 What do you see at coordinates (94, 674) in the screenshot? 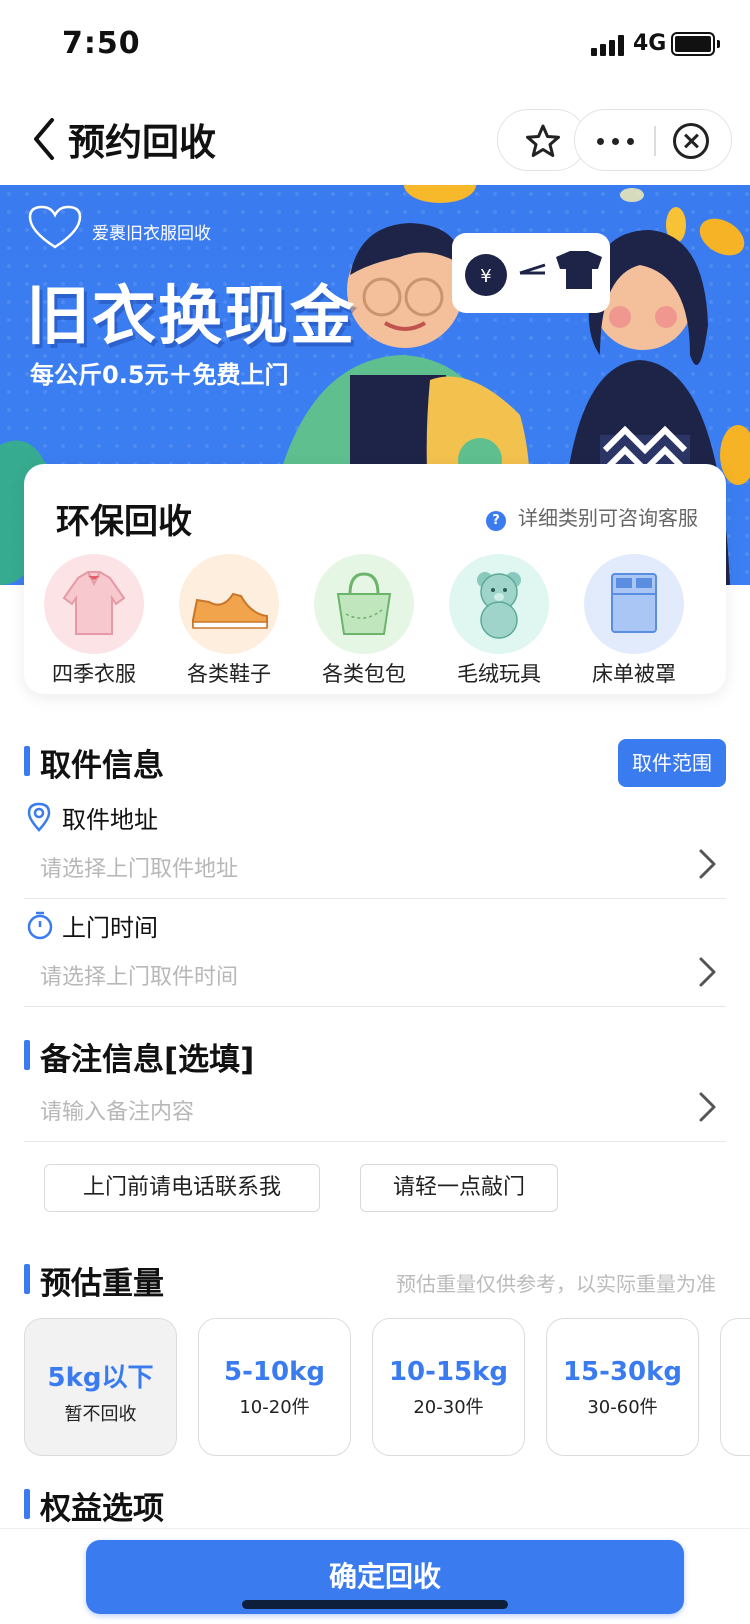
I see `category-label: 四季衣服` at bounding box center [94, 674].